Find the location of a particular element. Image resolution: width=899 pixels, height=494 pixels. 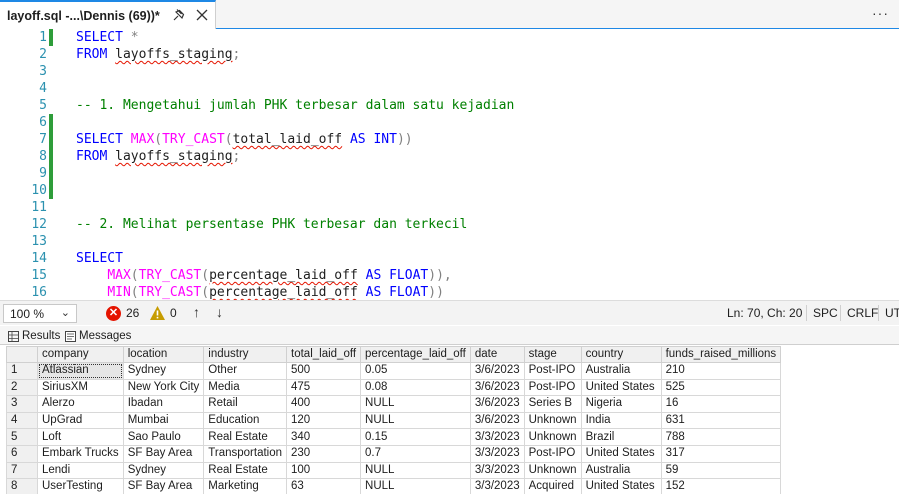

code-line: 6 is located at coordinates (449, 122).